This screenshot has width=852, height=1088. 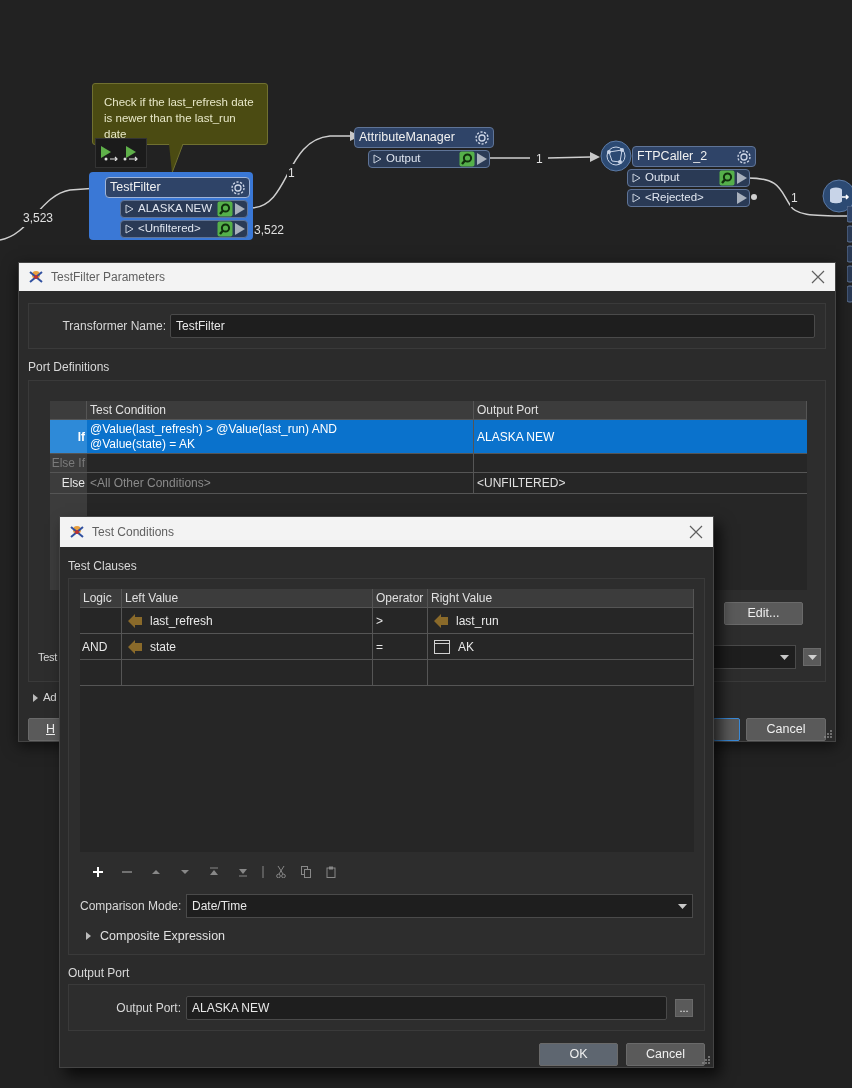 What do you see at coordinates (477, 621) in the screenshot?
I see `table-cell-text: last_run` at bounding box center [477, 621].